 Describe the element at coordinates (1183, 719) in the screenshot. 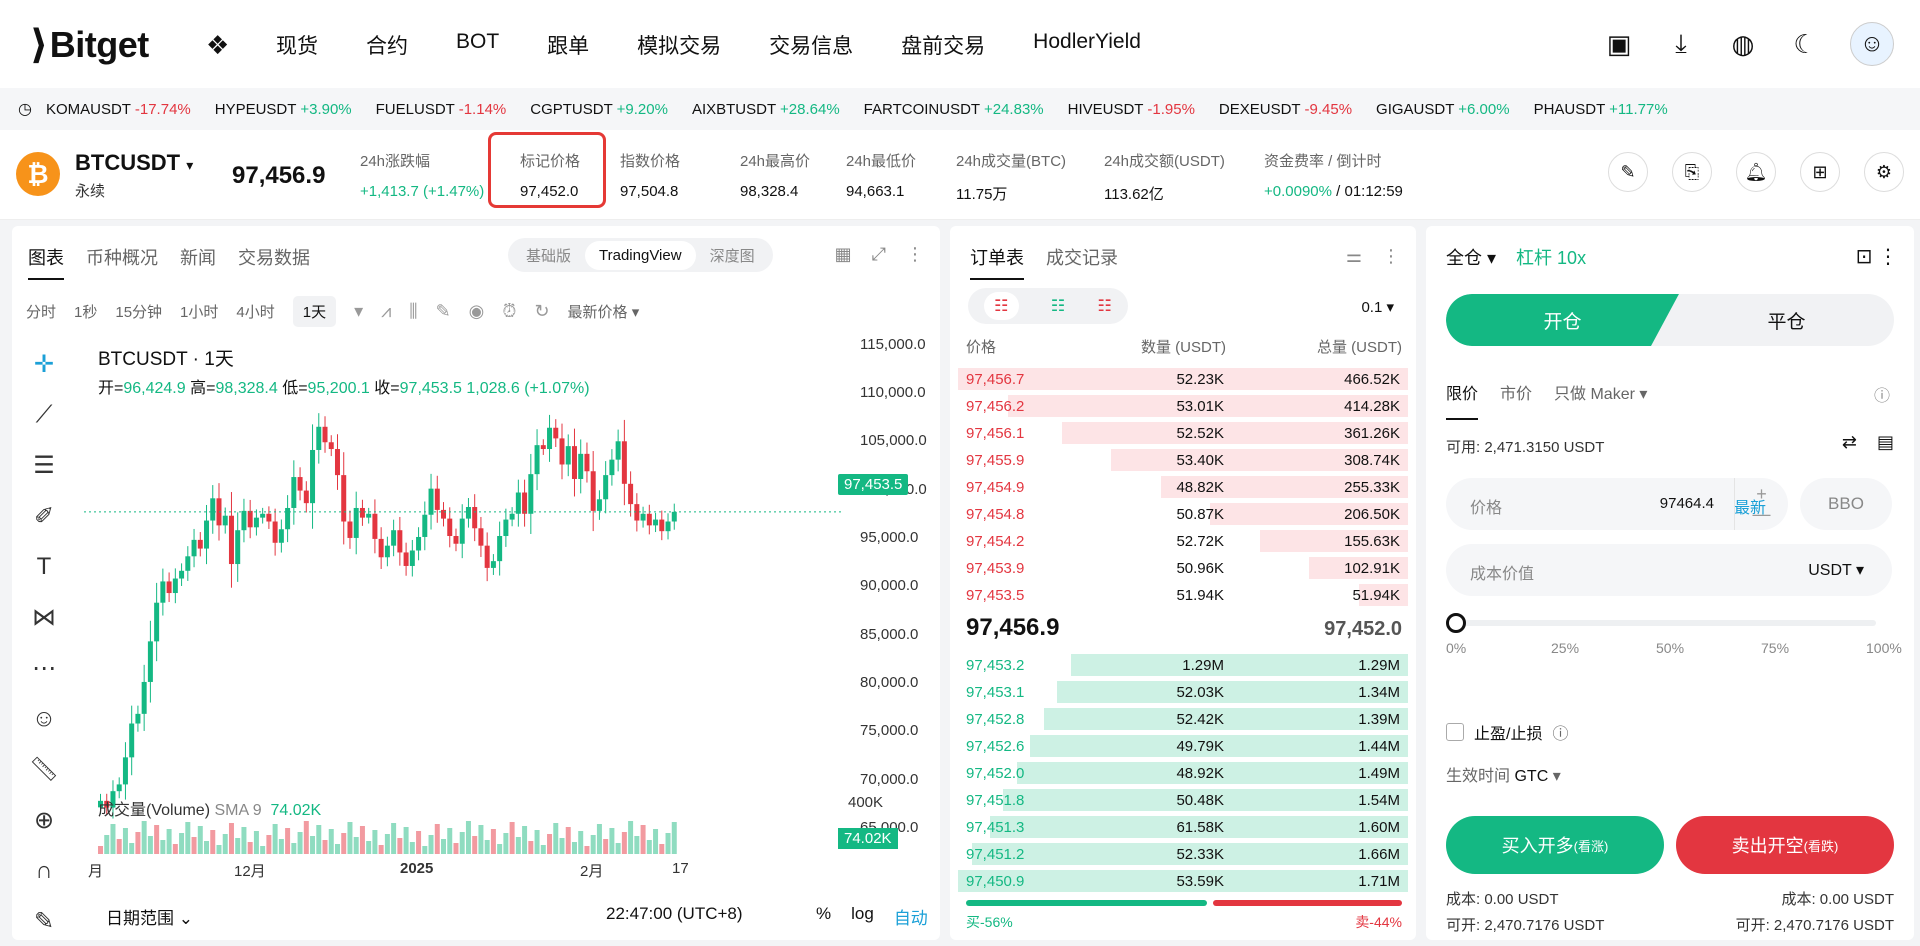

I see `bid-row: 97,452.8 52.42K 1.39M` at that location.